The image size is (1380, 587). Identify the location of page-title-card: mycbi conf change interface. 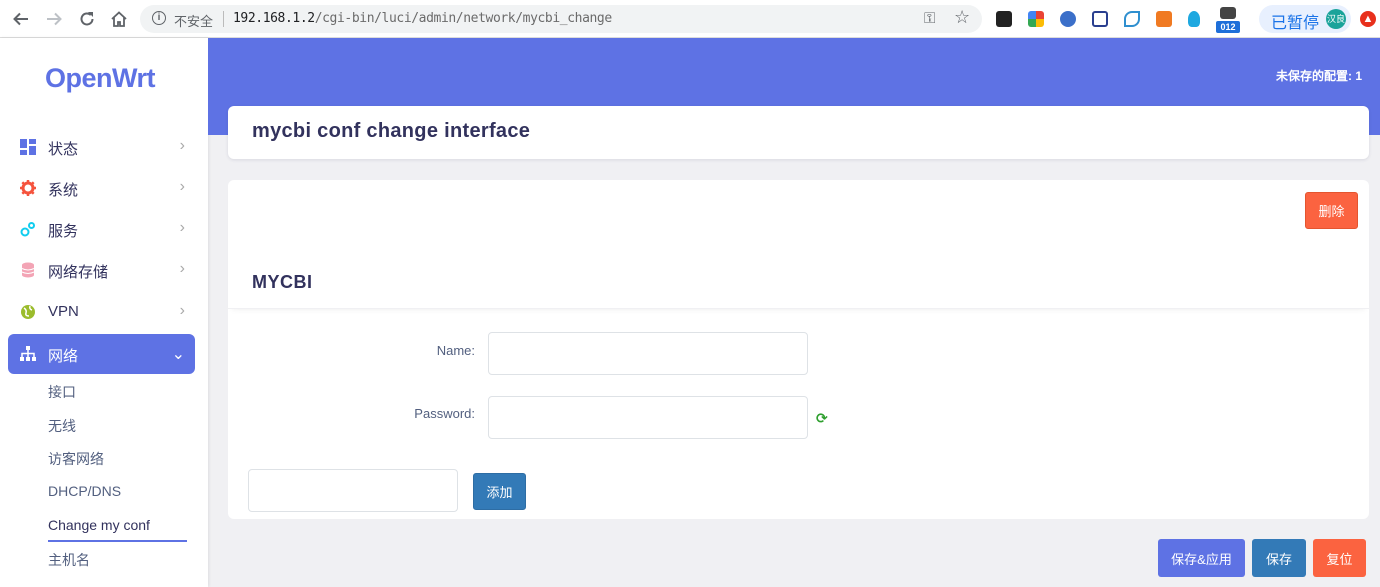
(798, 132).